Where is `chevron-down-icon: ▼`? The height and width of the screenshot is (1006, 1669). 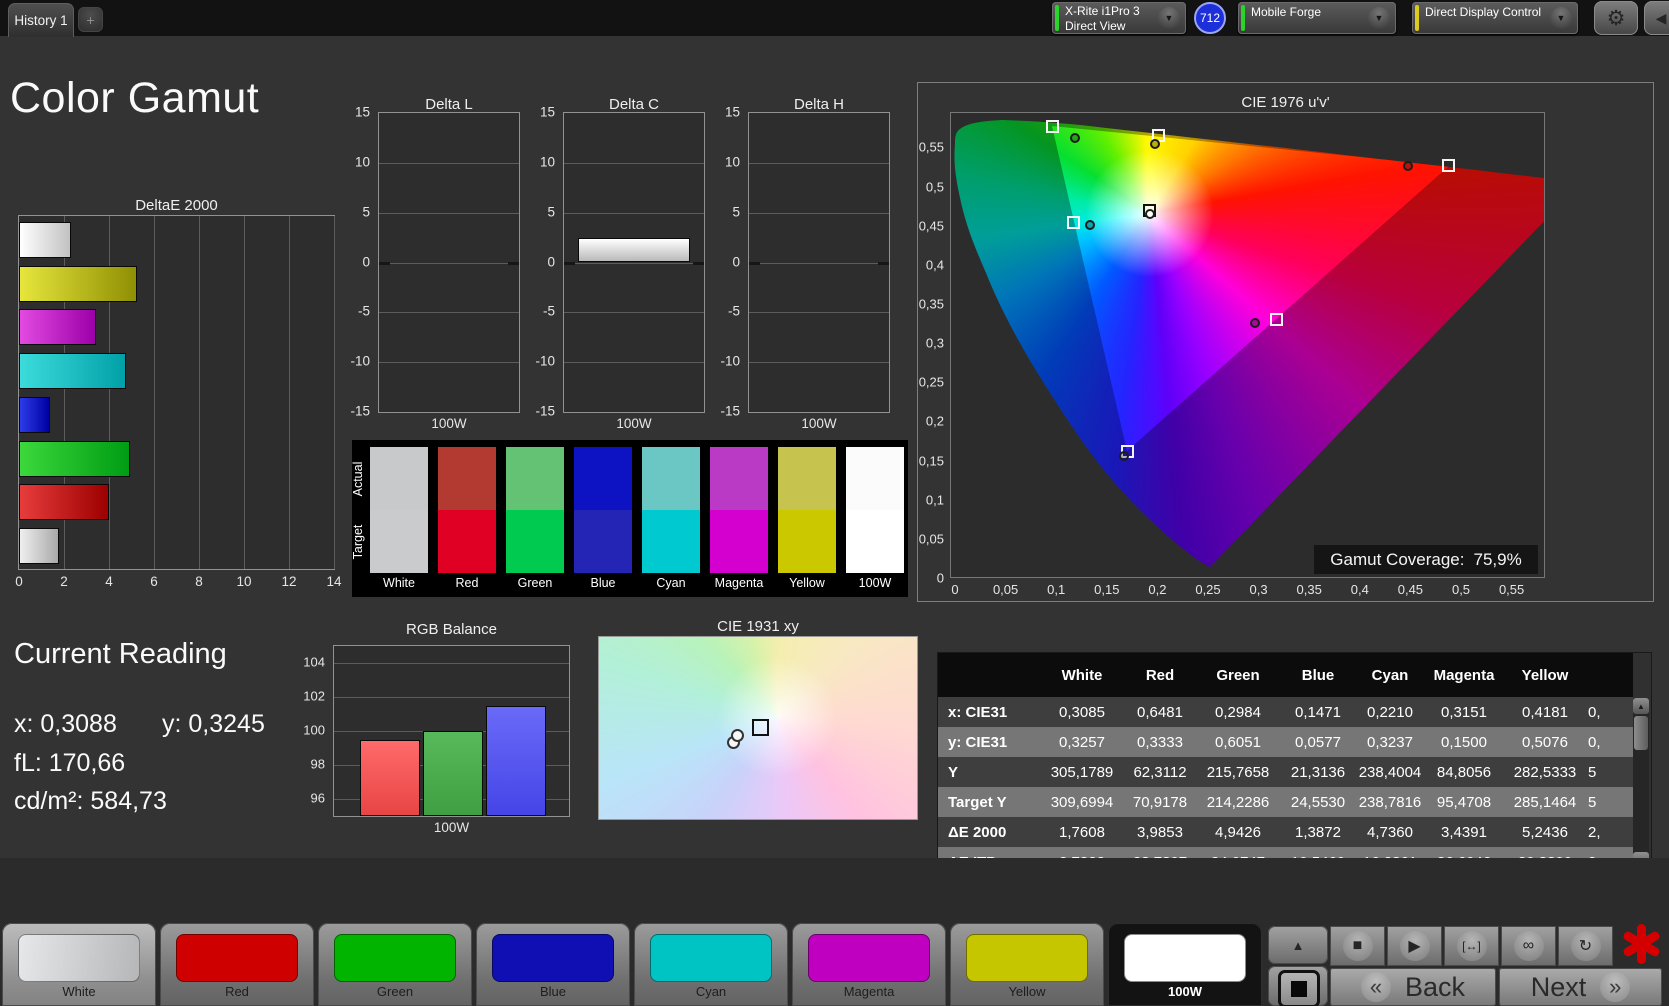 chevron-down-icon: ▼ is located at coordinates (1169, 18).